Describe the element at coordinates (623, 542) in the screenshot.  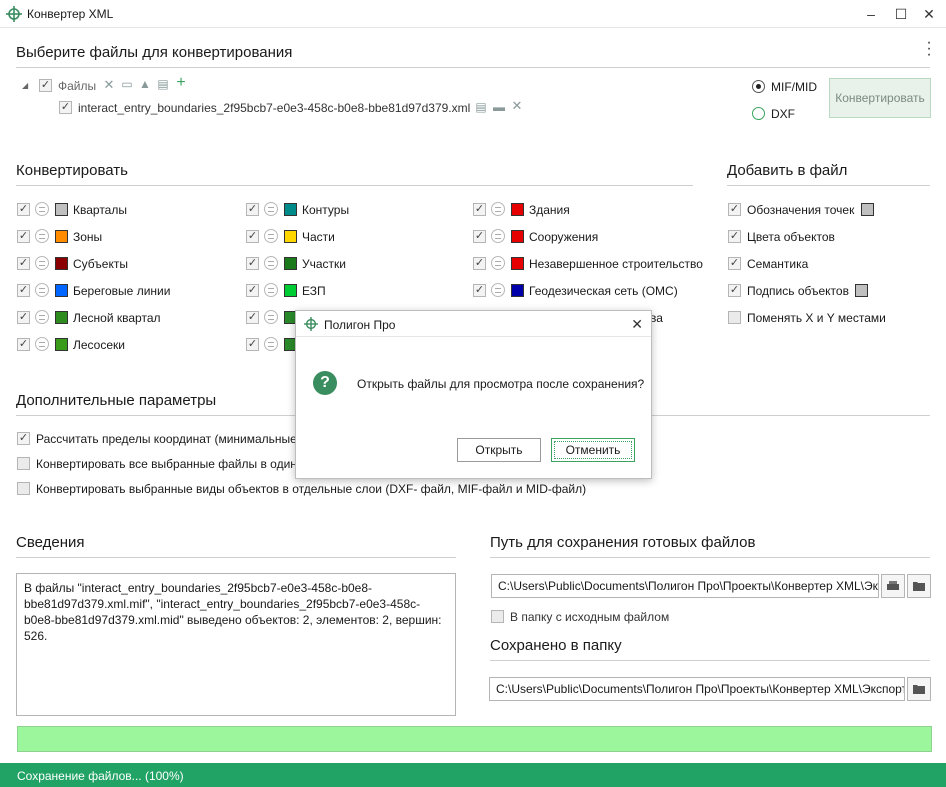
I see `save-path-section-title: Путь для сохранения готовых файлов` at that location.